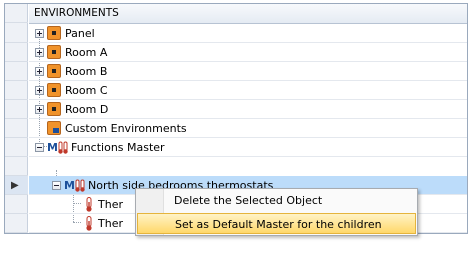 The width and height of the screenshot is (472, 262). Describe the element at coordinates (86, 71) in the screenshot. I see `tree-row-label: Room B` at that location.